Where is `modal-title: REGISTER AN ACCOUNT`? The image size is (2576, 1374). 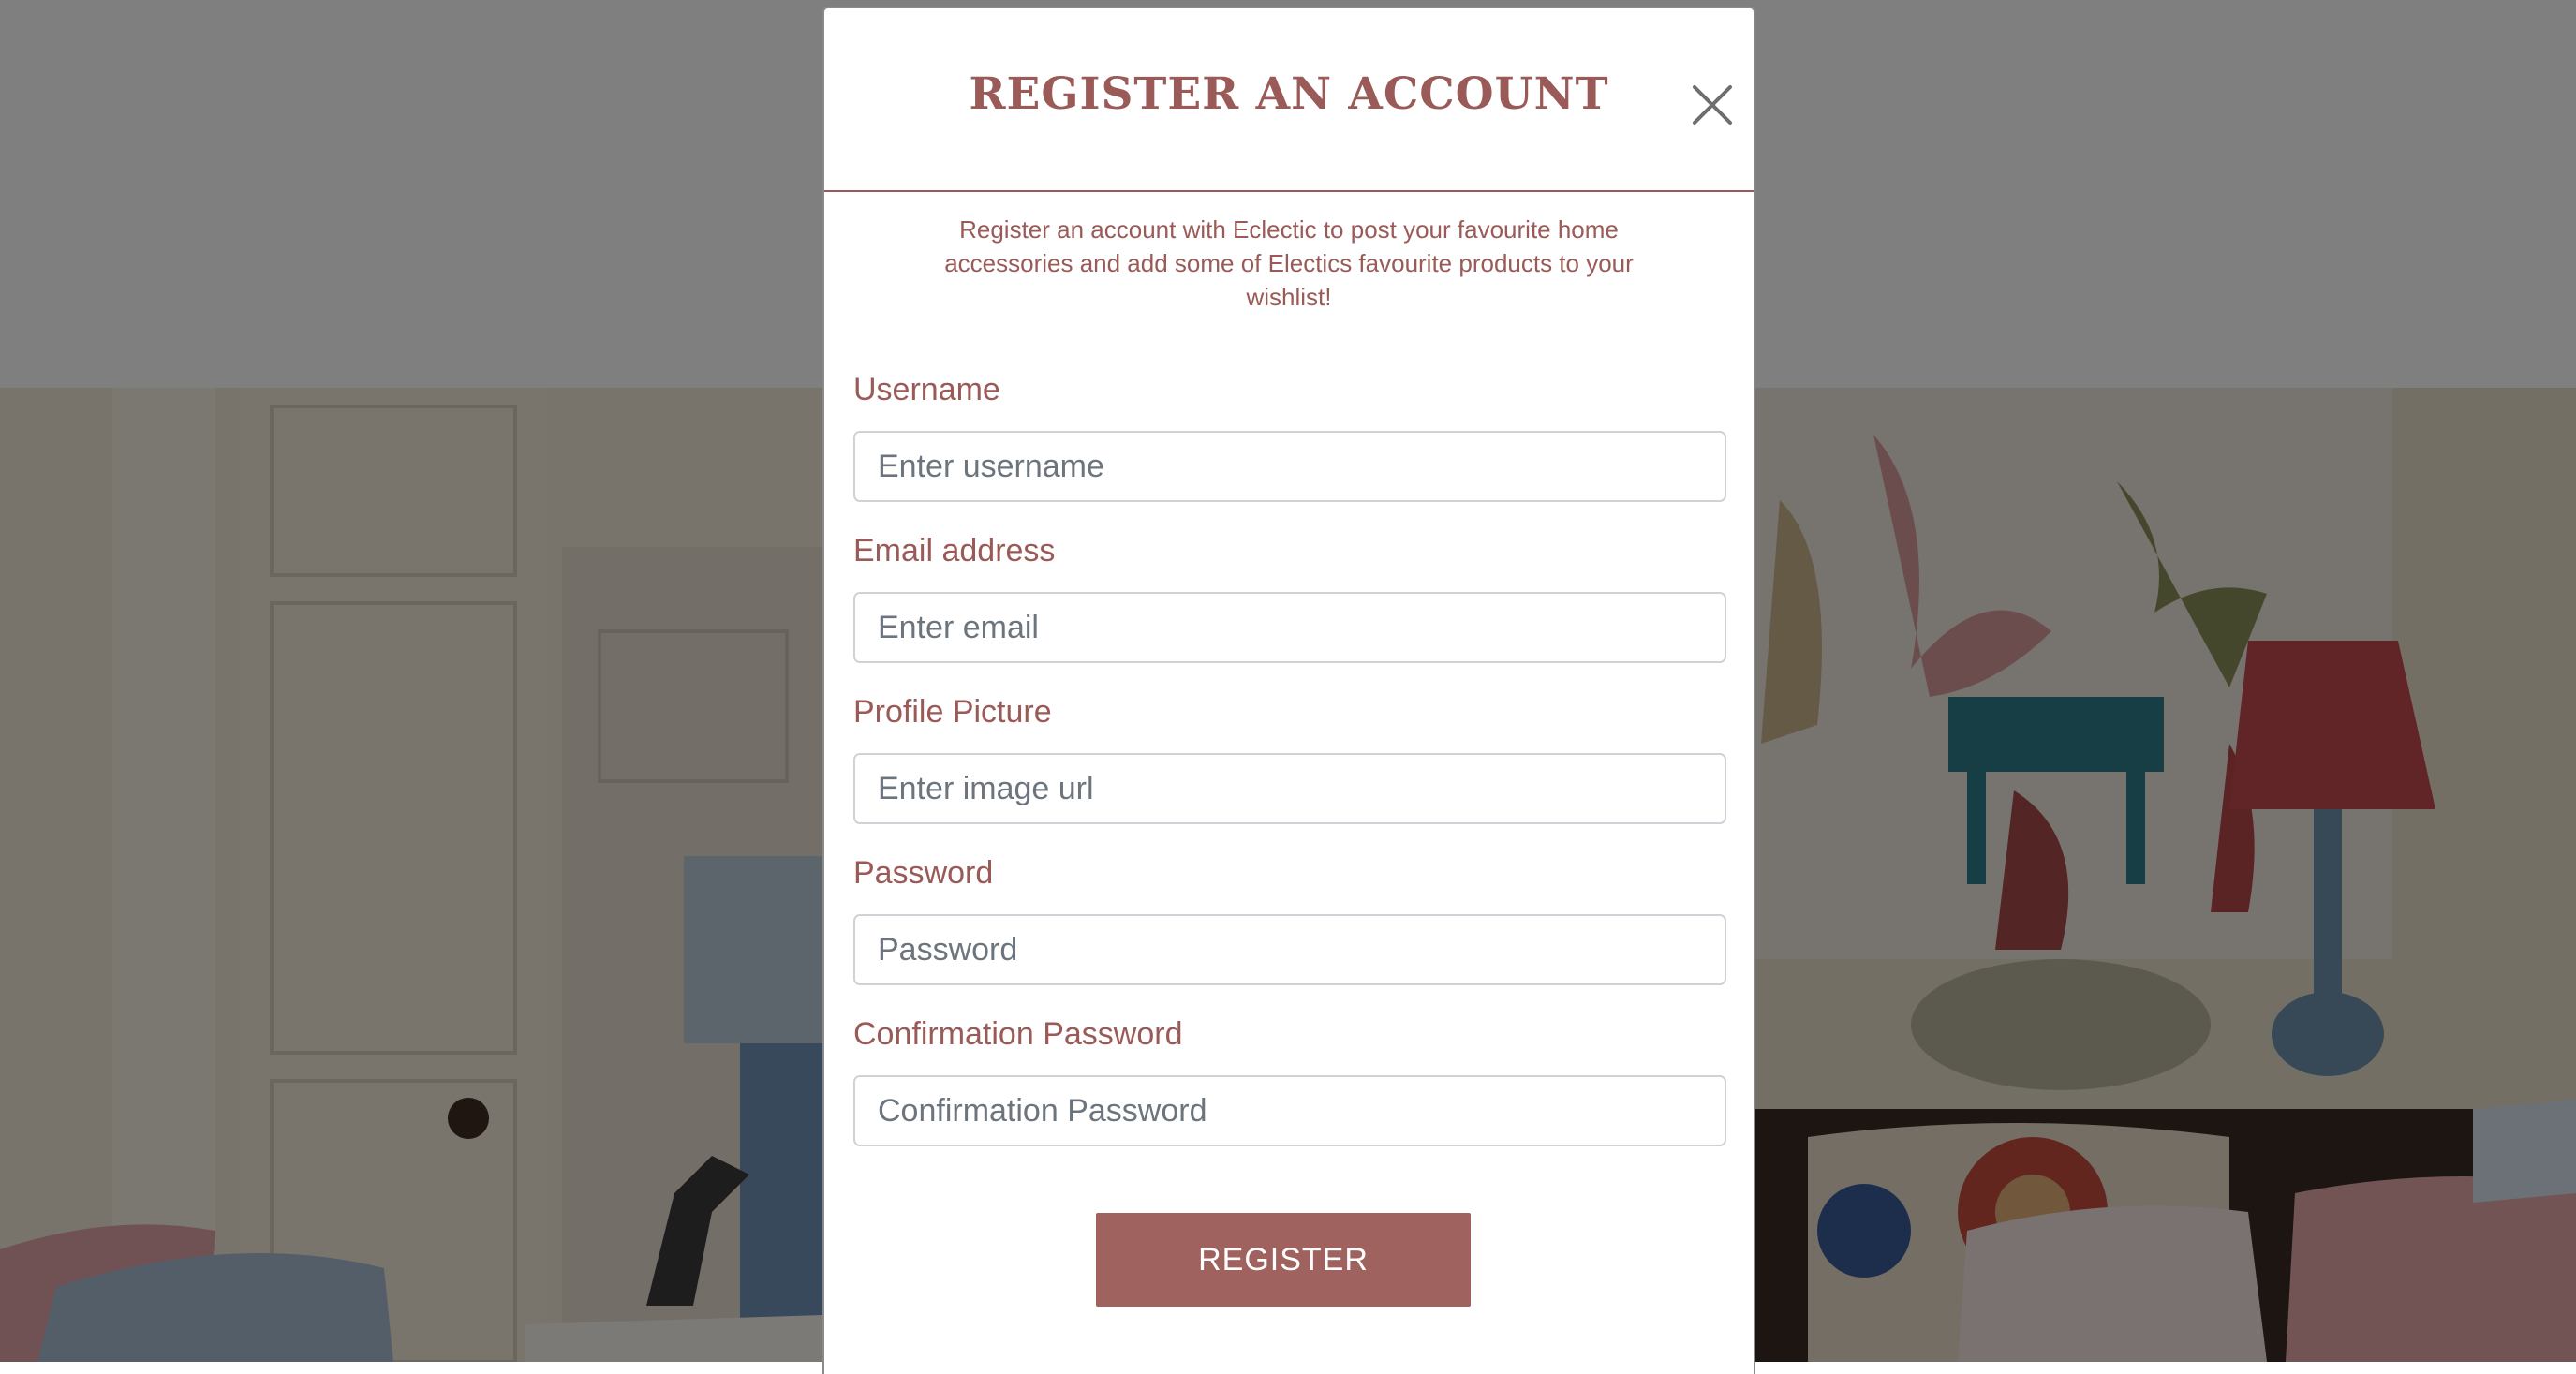
modal-title: REGISTER AN ACCOUNT is located at coordinates (1289, 94).